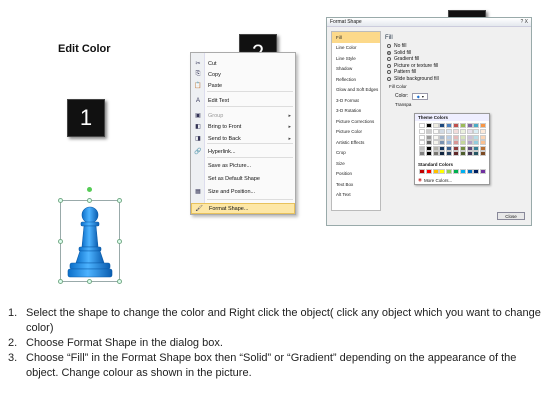 The height and width of the screenshot is (420, 560). I want to click on rotation-handle, so click(89, 189).